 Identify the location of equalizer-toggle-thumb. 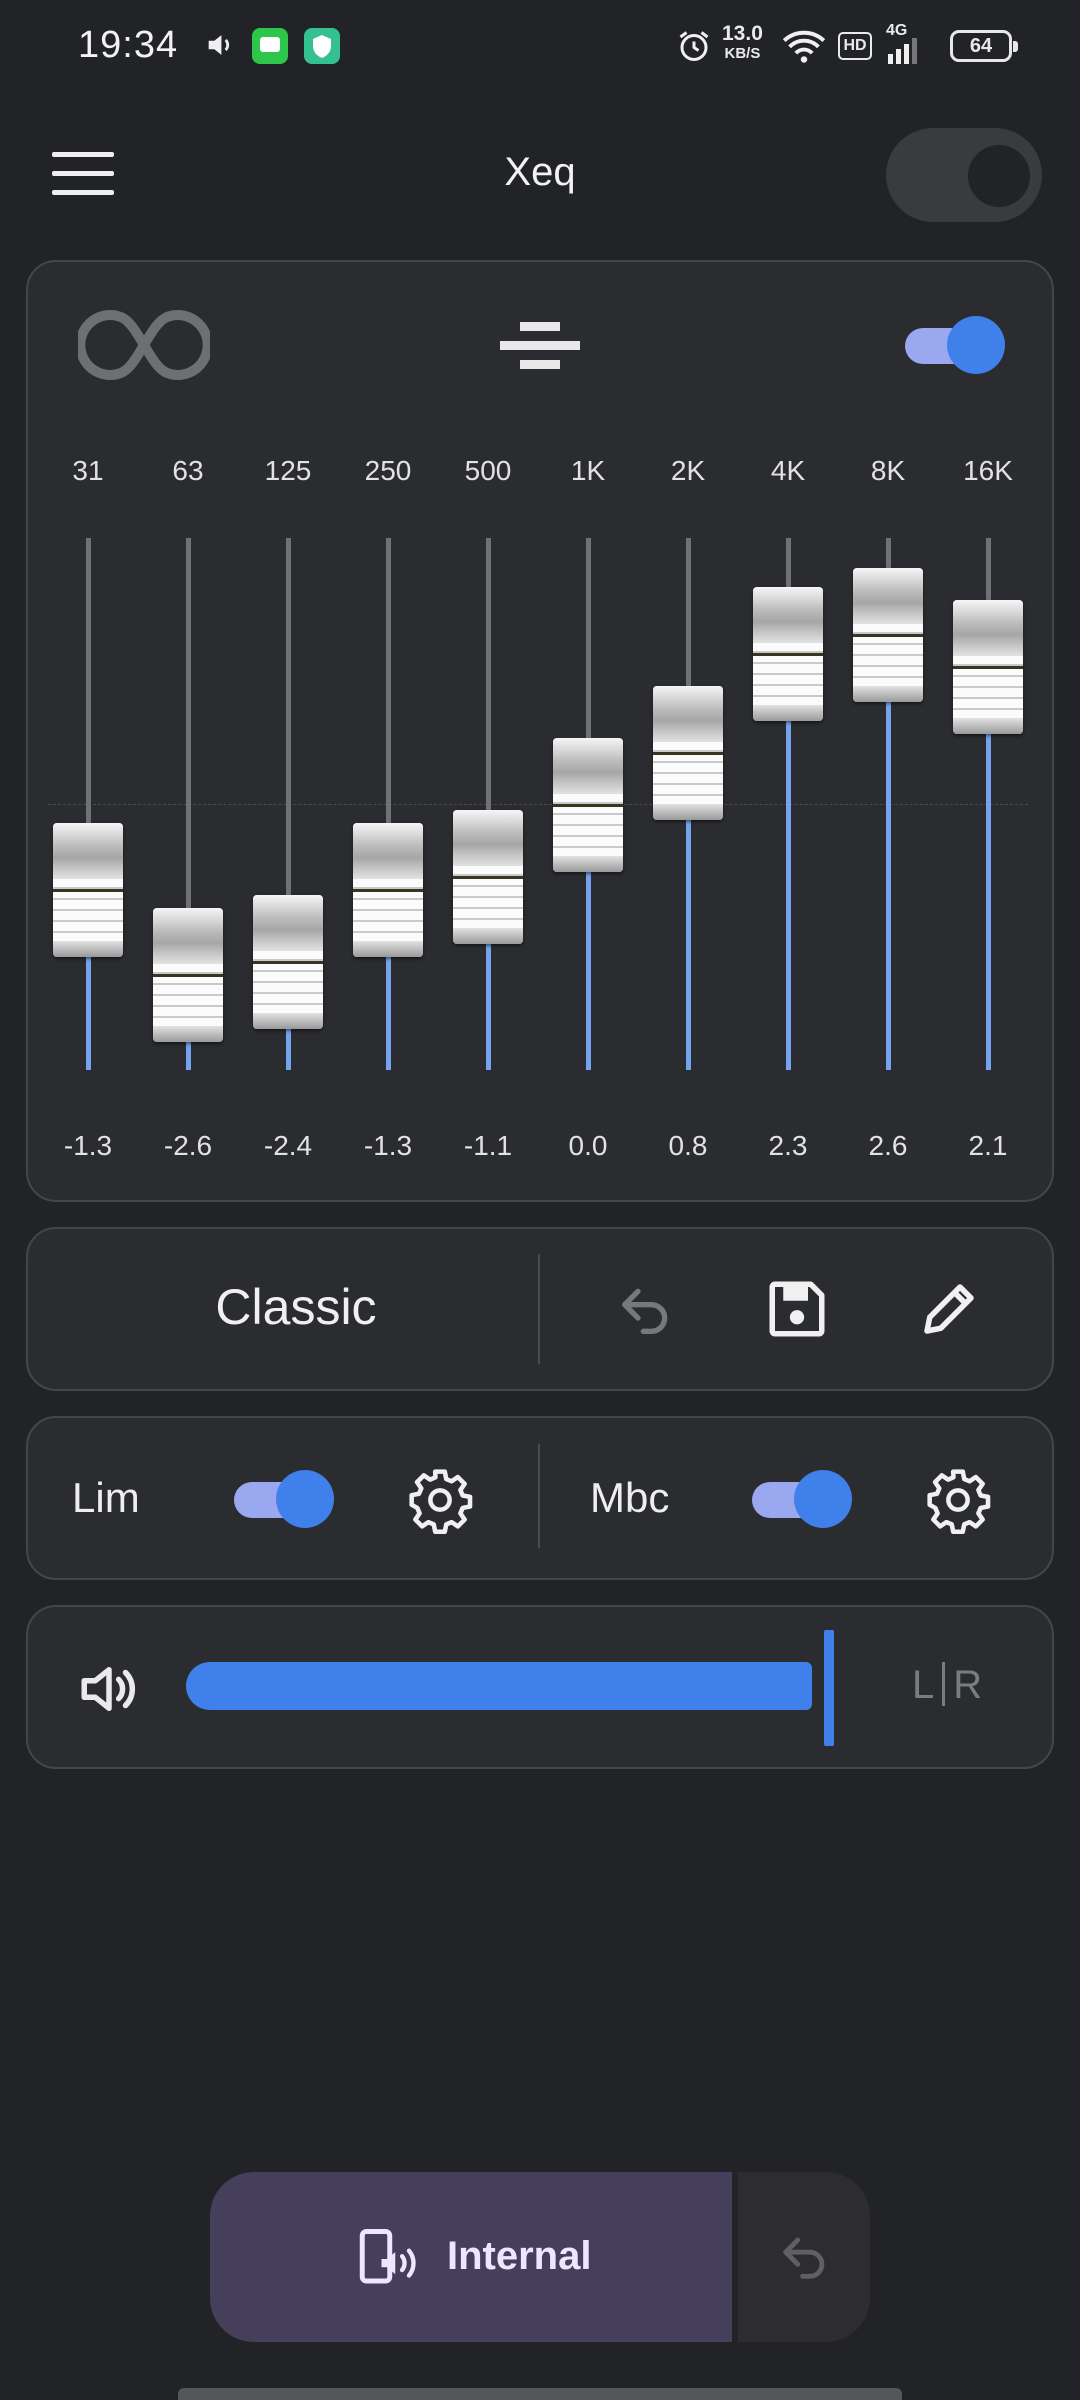
(976, 345).